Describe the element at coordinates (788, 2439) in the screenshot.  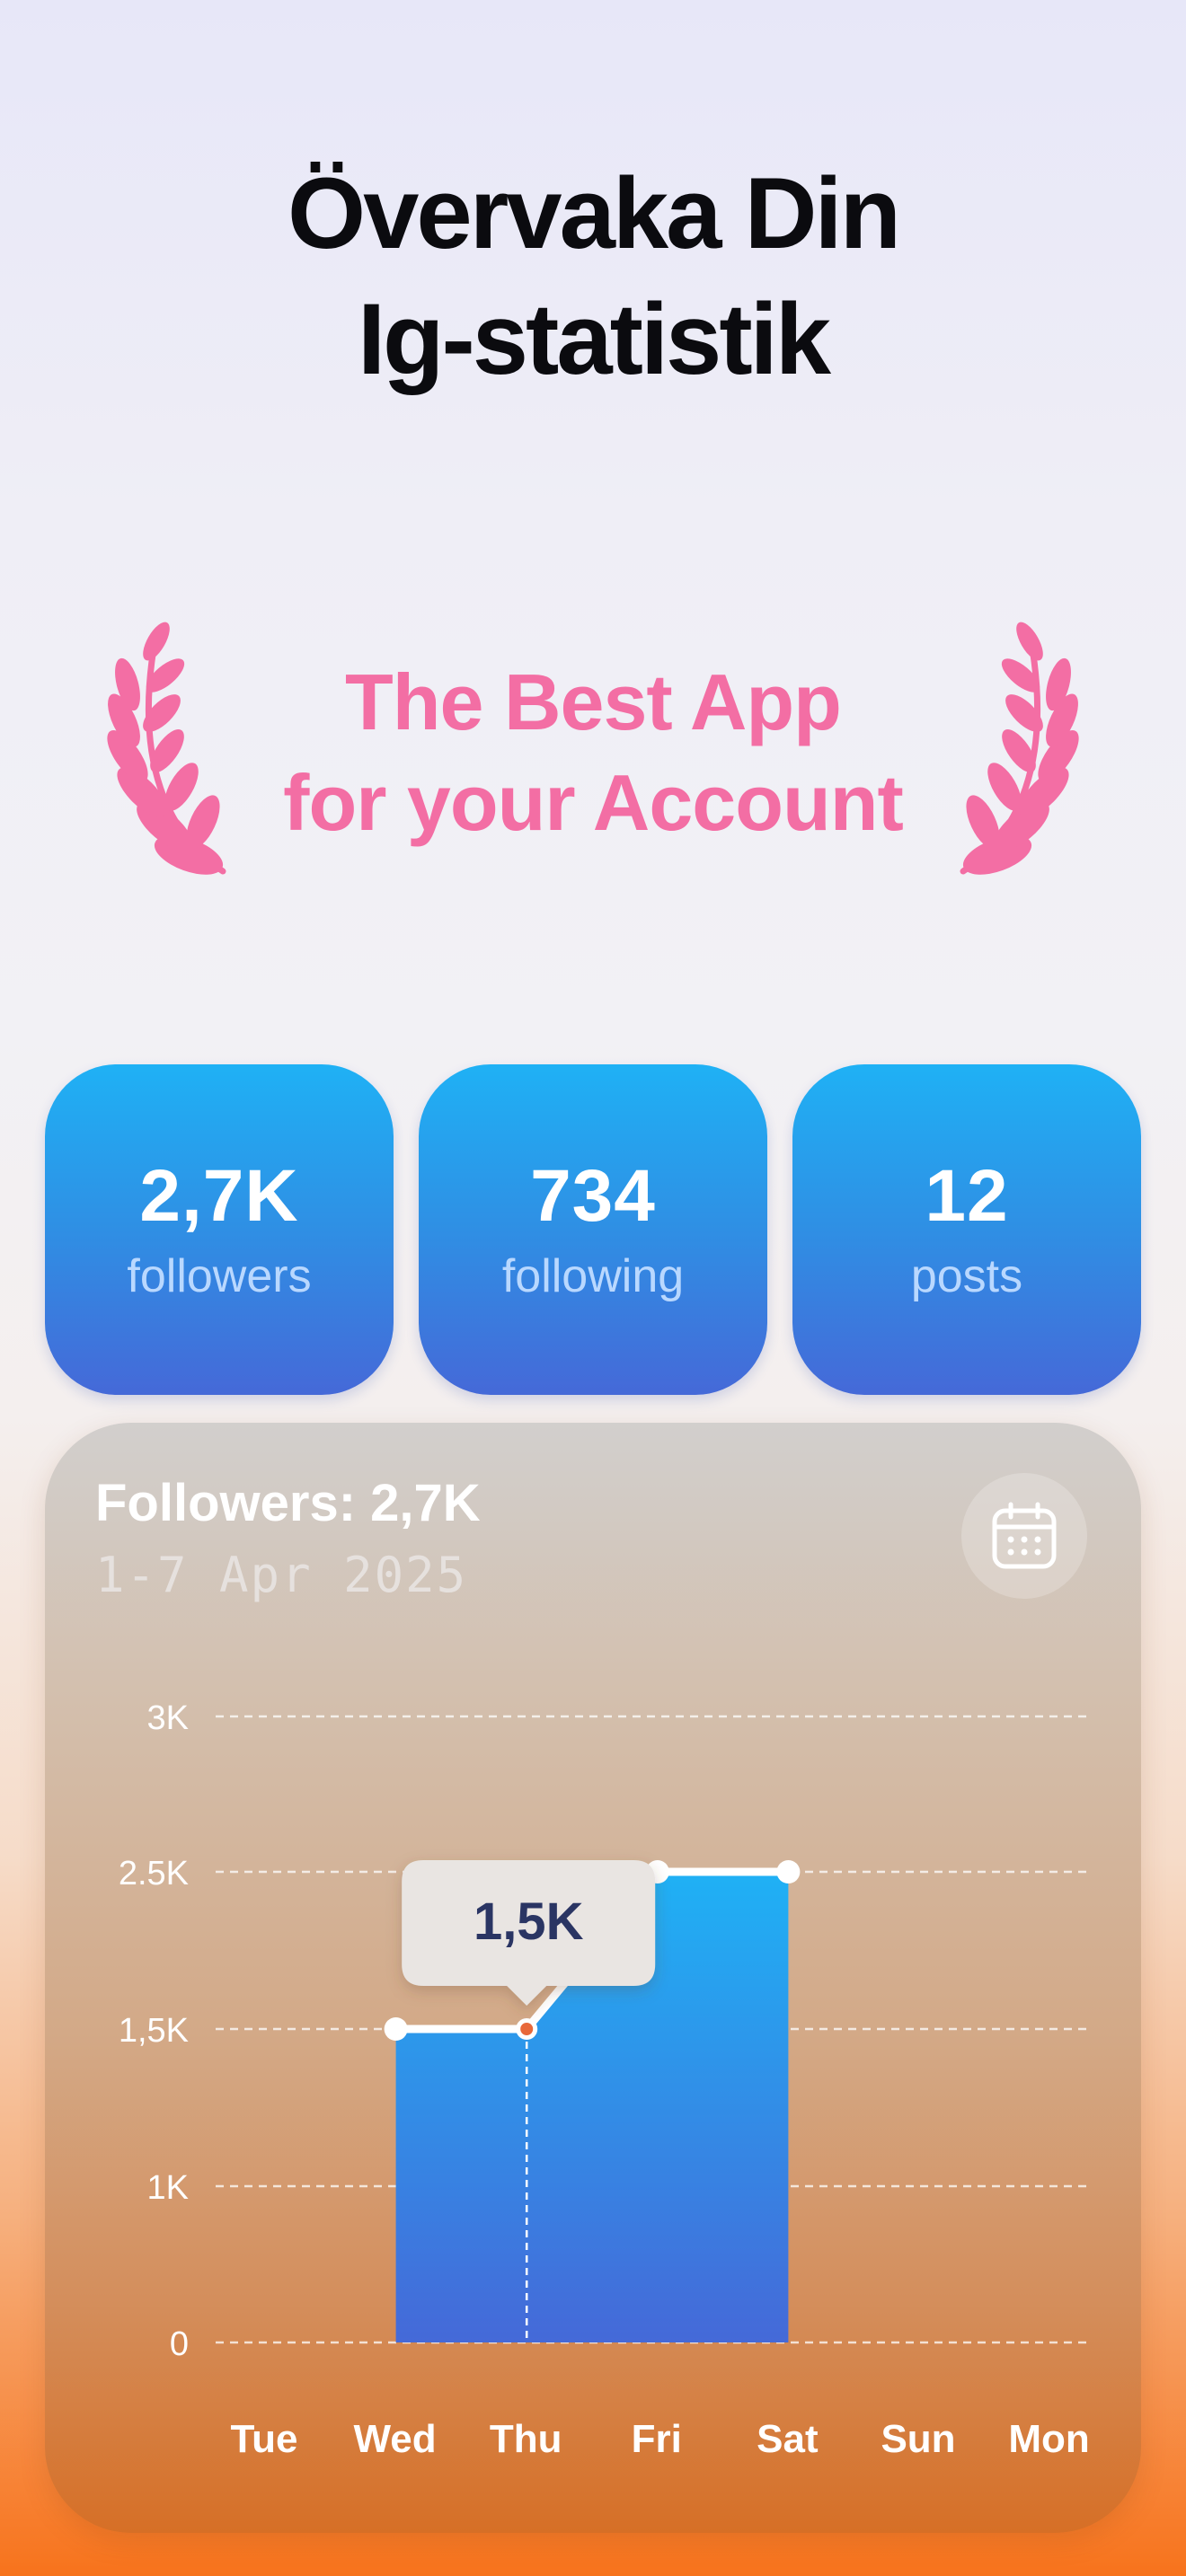
I see `x-tick-label: Sat` at that location.